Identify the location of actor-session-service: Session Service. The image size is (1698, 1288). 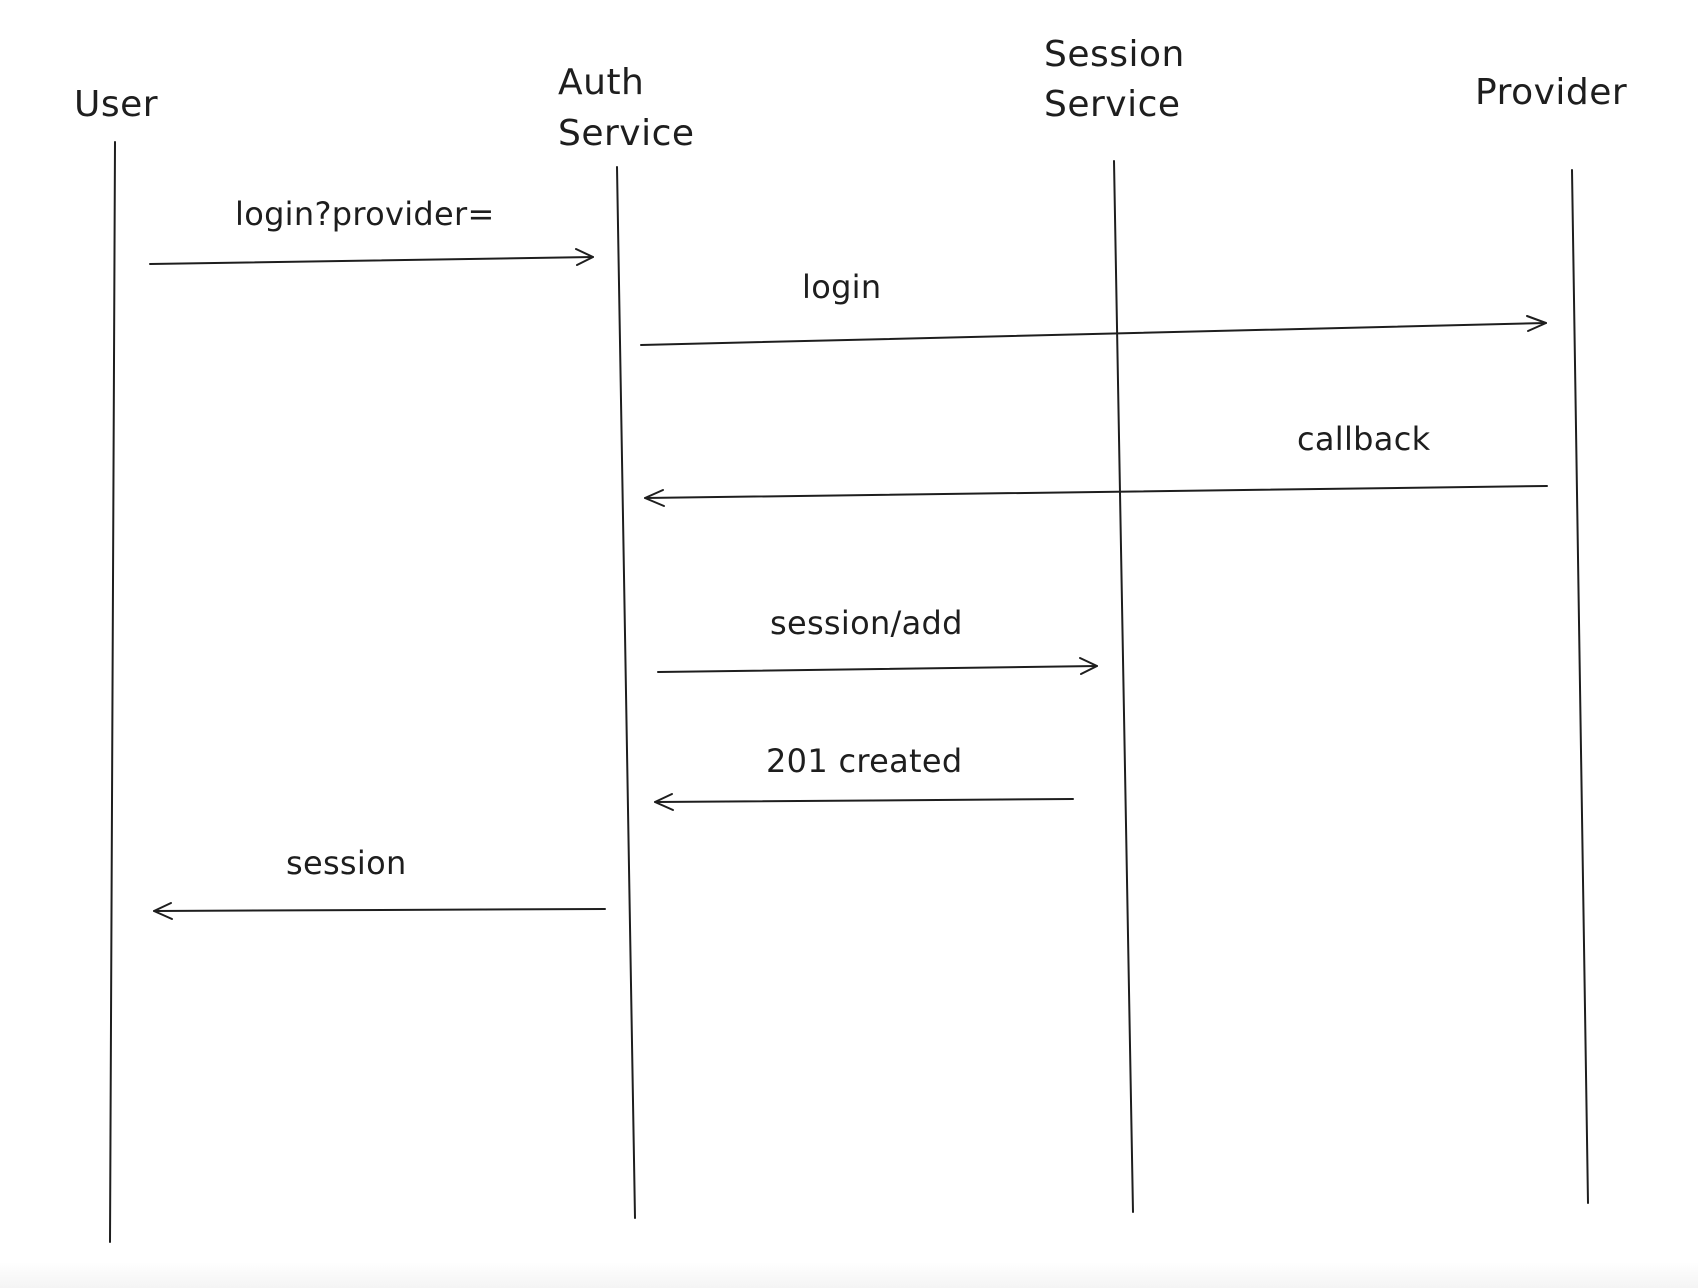
(1114, 79).